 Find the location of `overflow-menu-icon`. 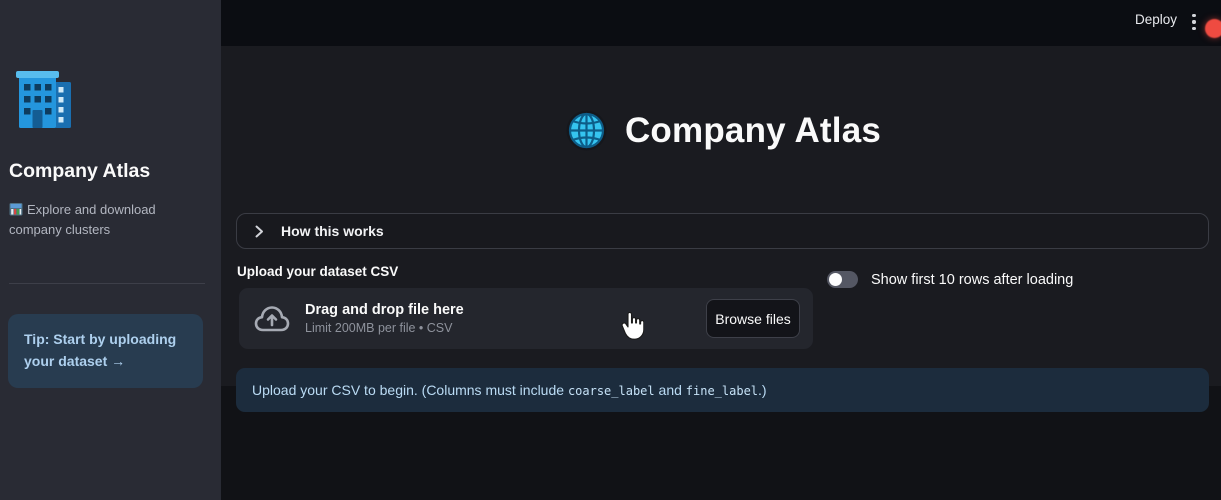

overflow-menu-icon is located at coordinates (1194, 22).